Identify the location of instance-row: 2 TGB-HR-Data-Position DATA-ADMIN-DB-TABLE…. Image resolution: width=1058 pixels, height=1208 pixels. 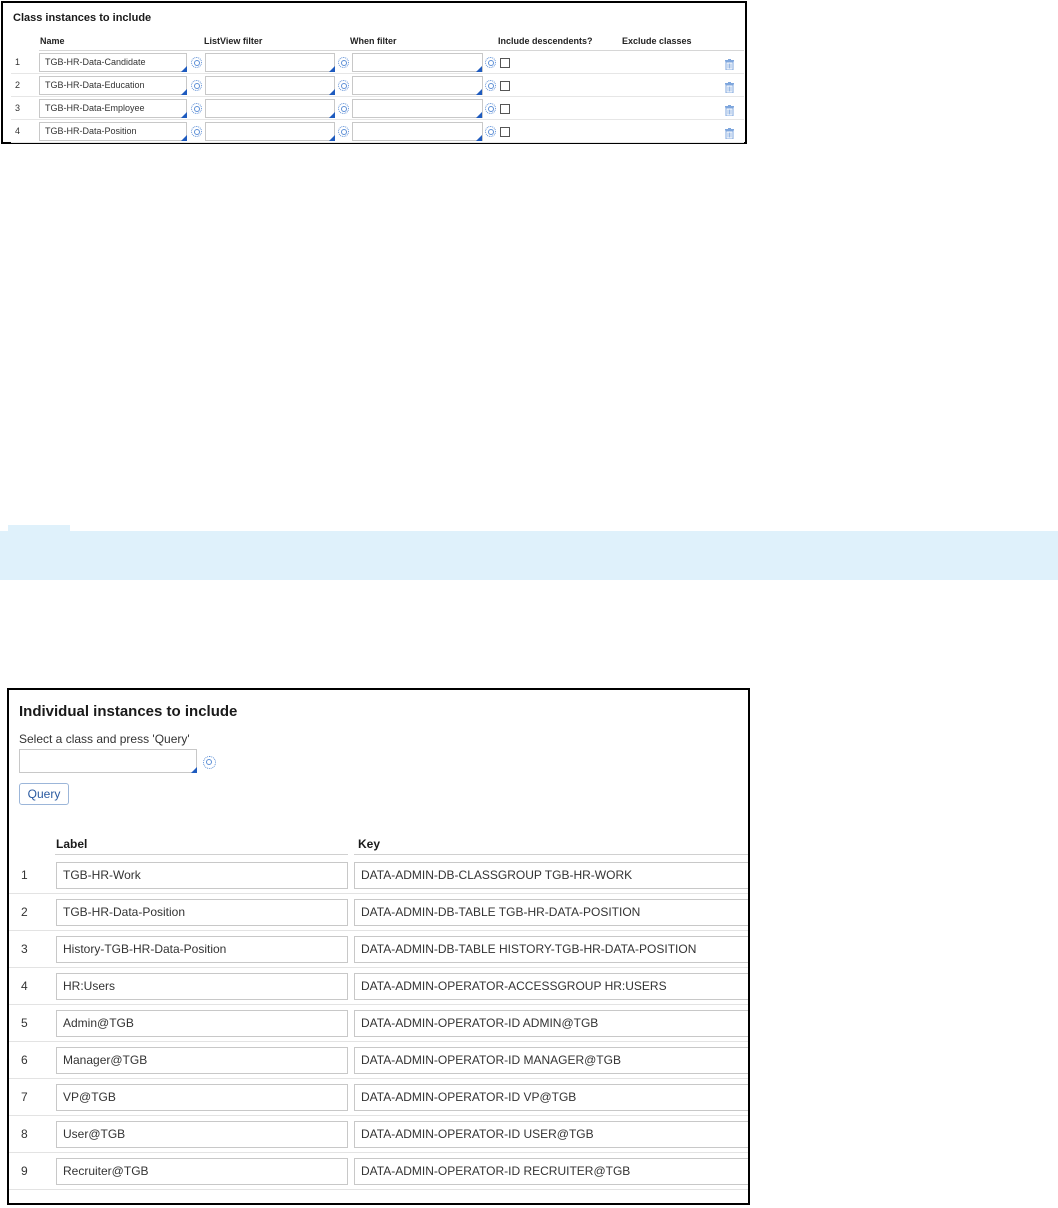
(378, 912).